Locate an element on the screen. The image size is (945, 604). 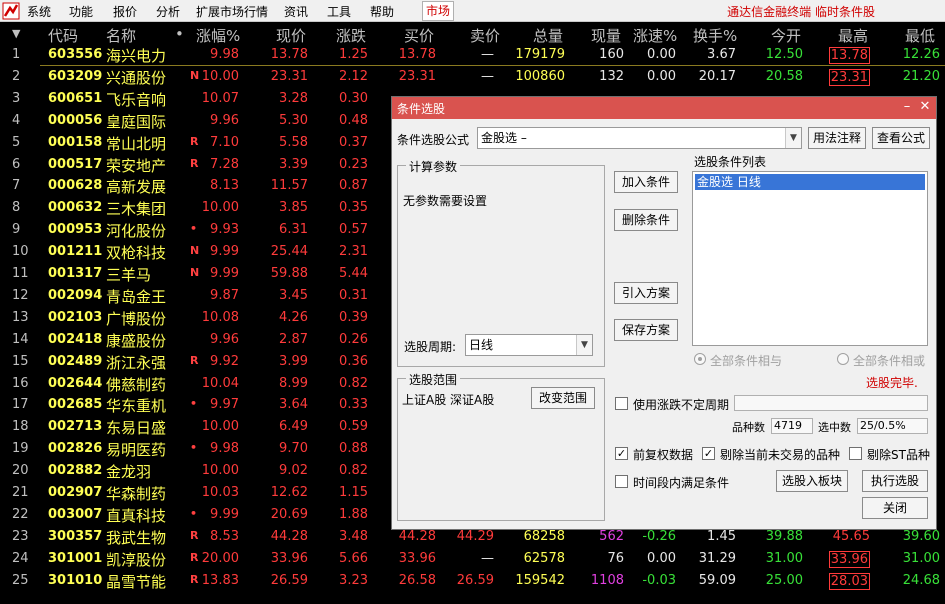
execute-selection-button: 执行选股 is located at coordinates (895, 481).